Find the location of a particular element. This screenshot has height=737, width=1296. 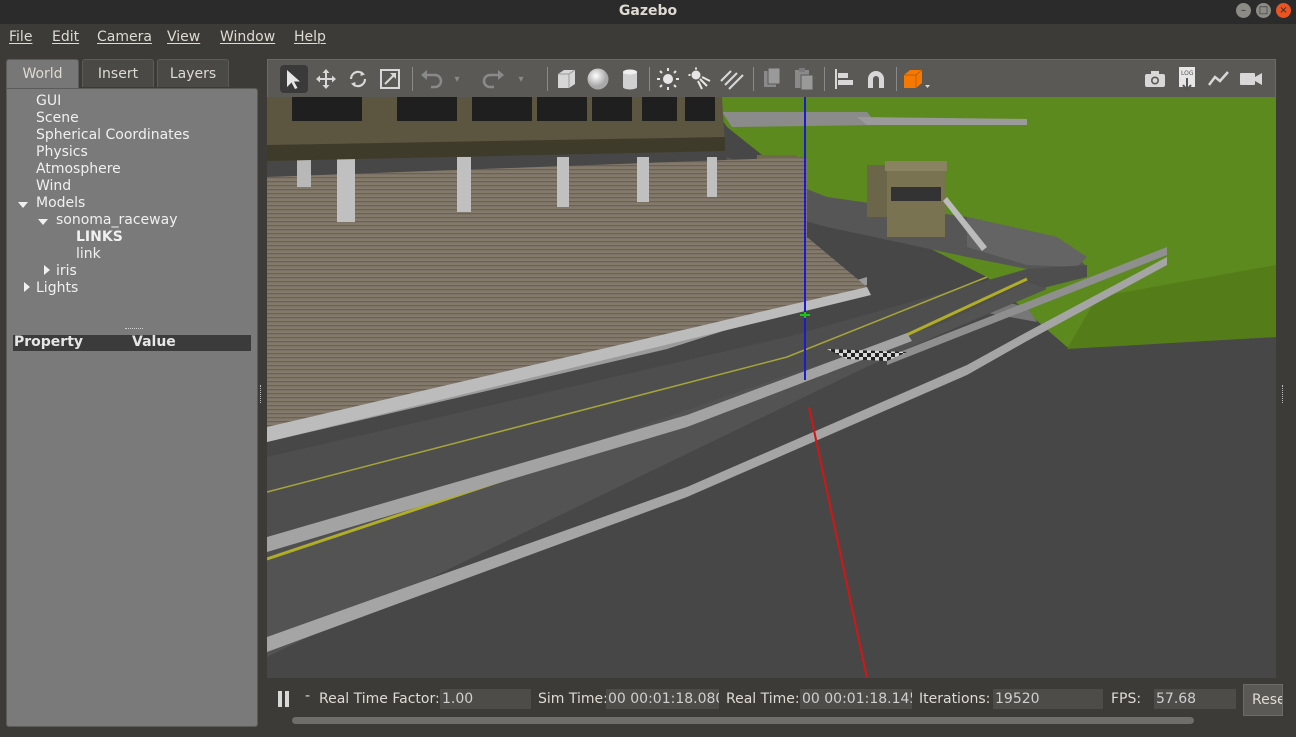

plot-icon is located at coordinates (1219, 79).